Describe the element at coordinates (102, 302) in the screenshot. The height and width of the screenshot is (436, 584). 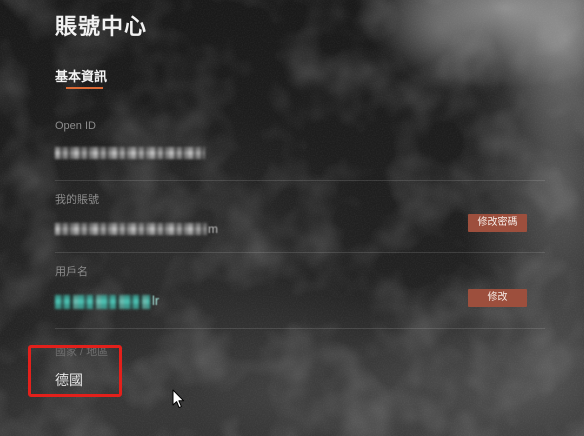
I see `username-value-blurred` at that location.